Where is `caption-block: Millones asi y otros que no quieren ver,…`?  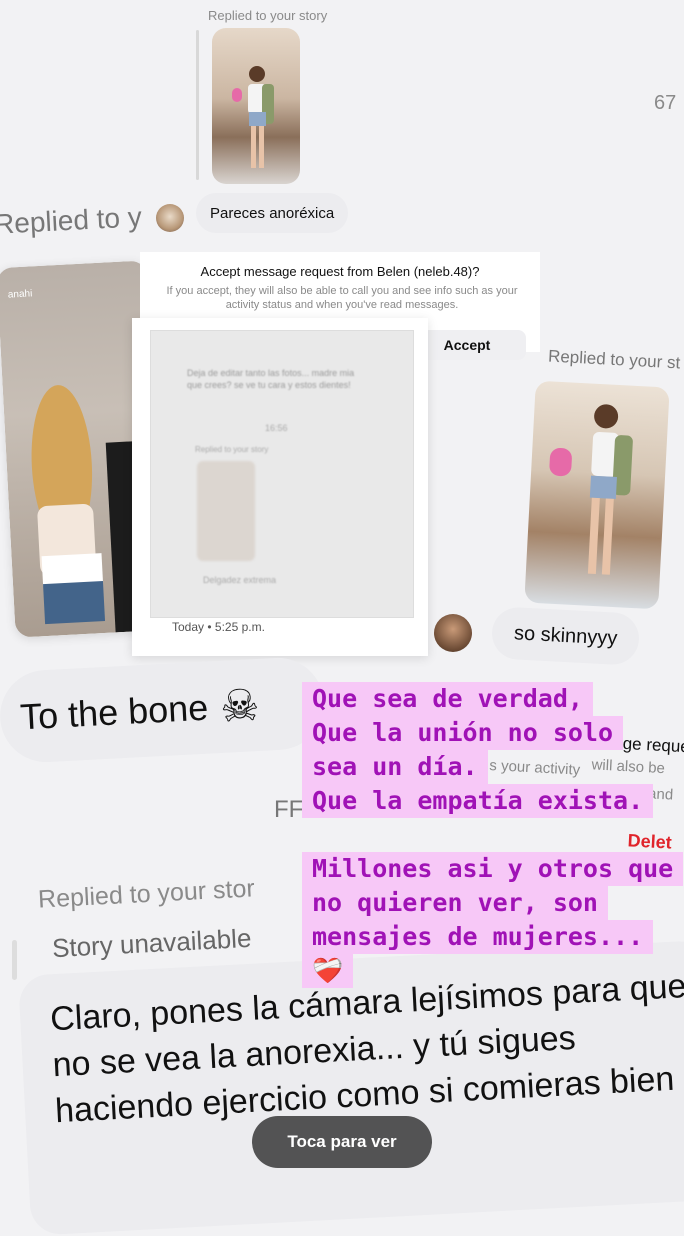
caption-block: Millones asi y otros que no quieren ver,… is located at coordinates (493, 920).